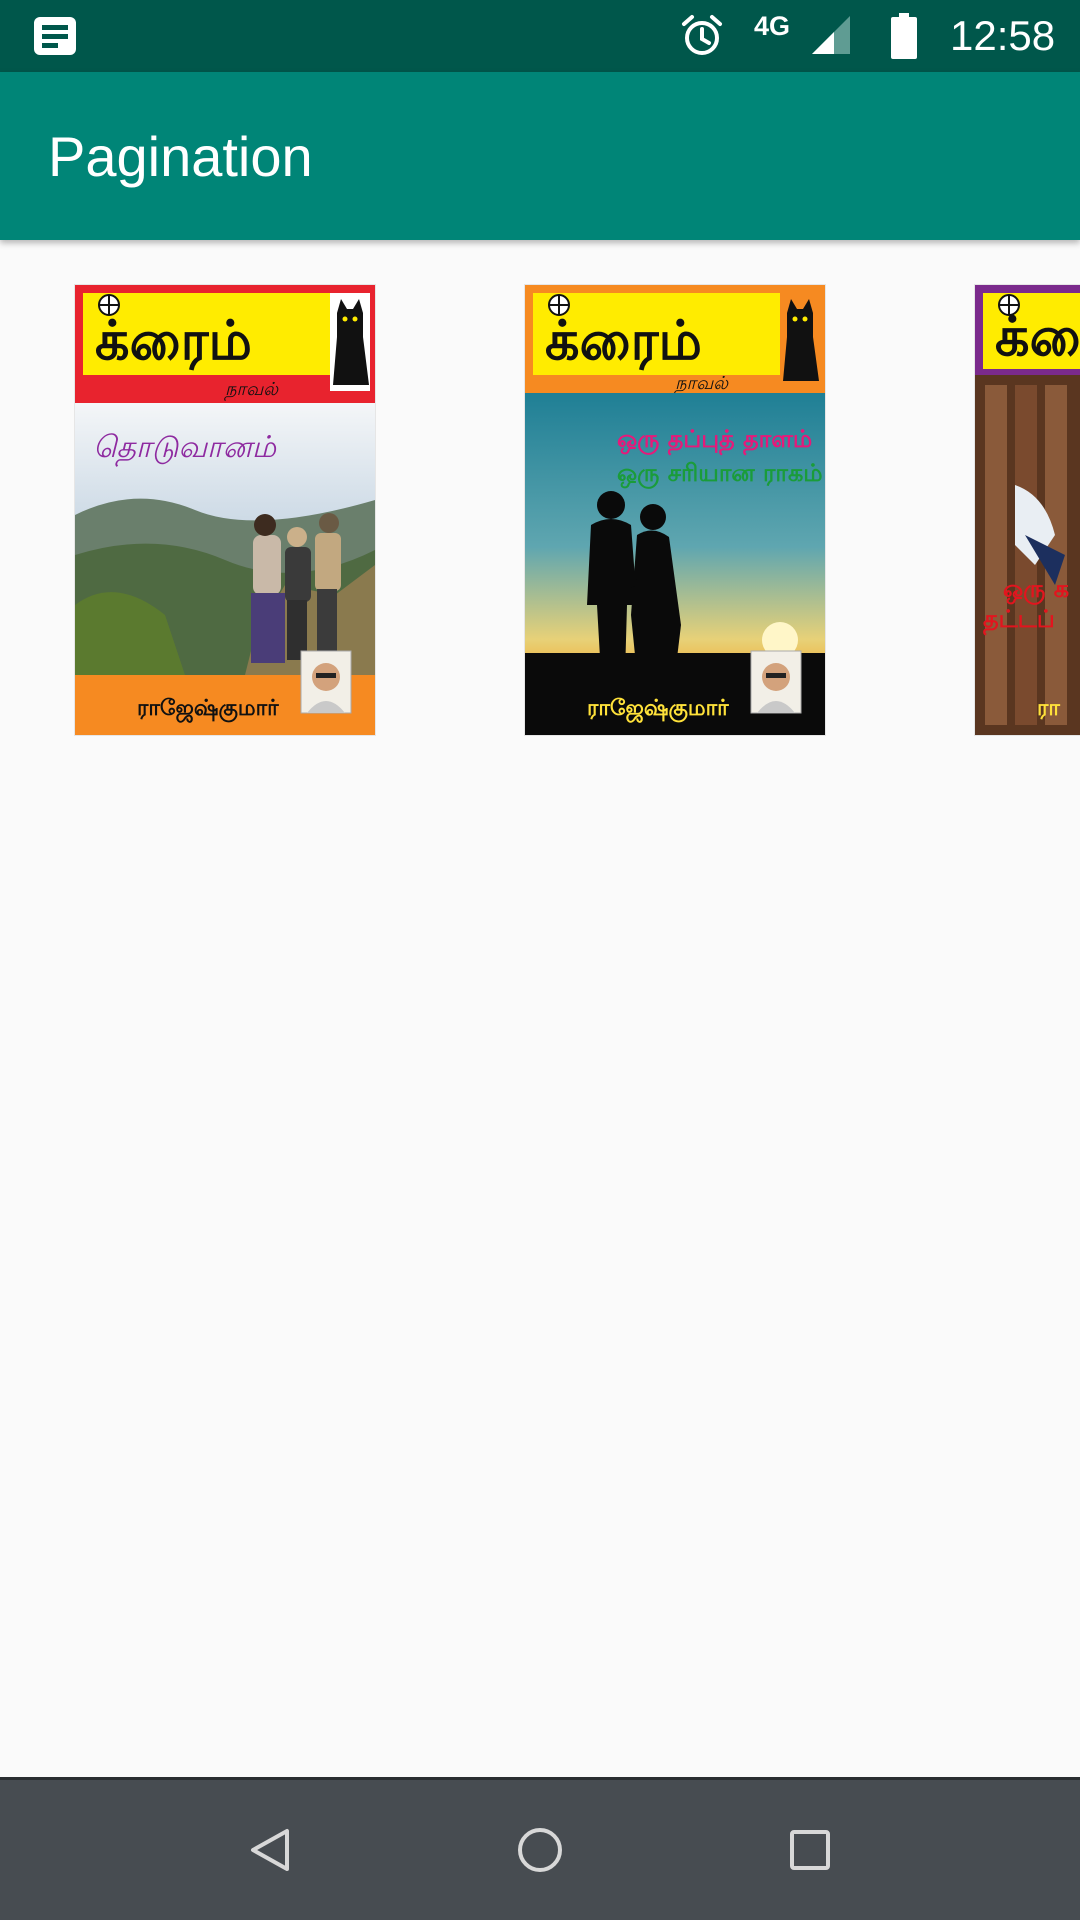 This screenshot has width=1080, height=1920. I want to click on back-button, so click(270, 1850).